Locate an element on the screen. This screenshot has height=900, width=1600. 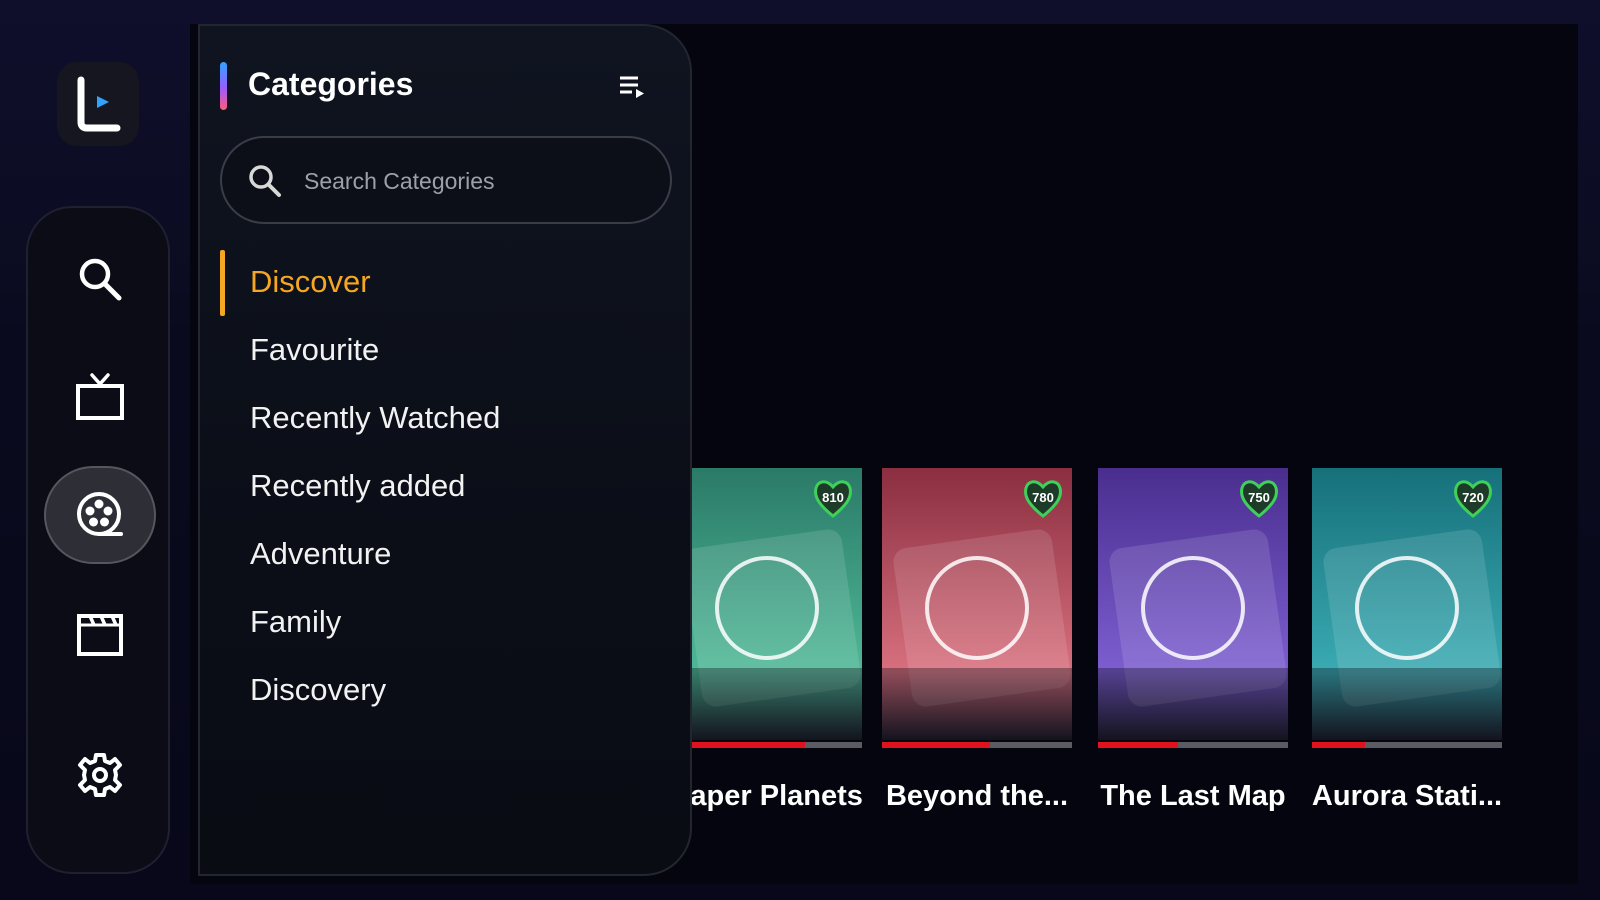
nav-search-button is located at coordinates (100, 279).